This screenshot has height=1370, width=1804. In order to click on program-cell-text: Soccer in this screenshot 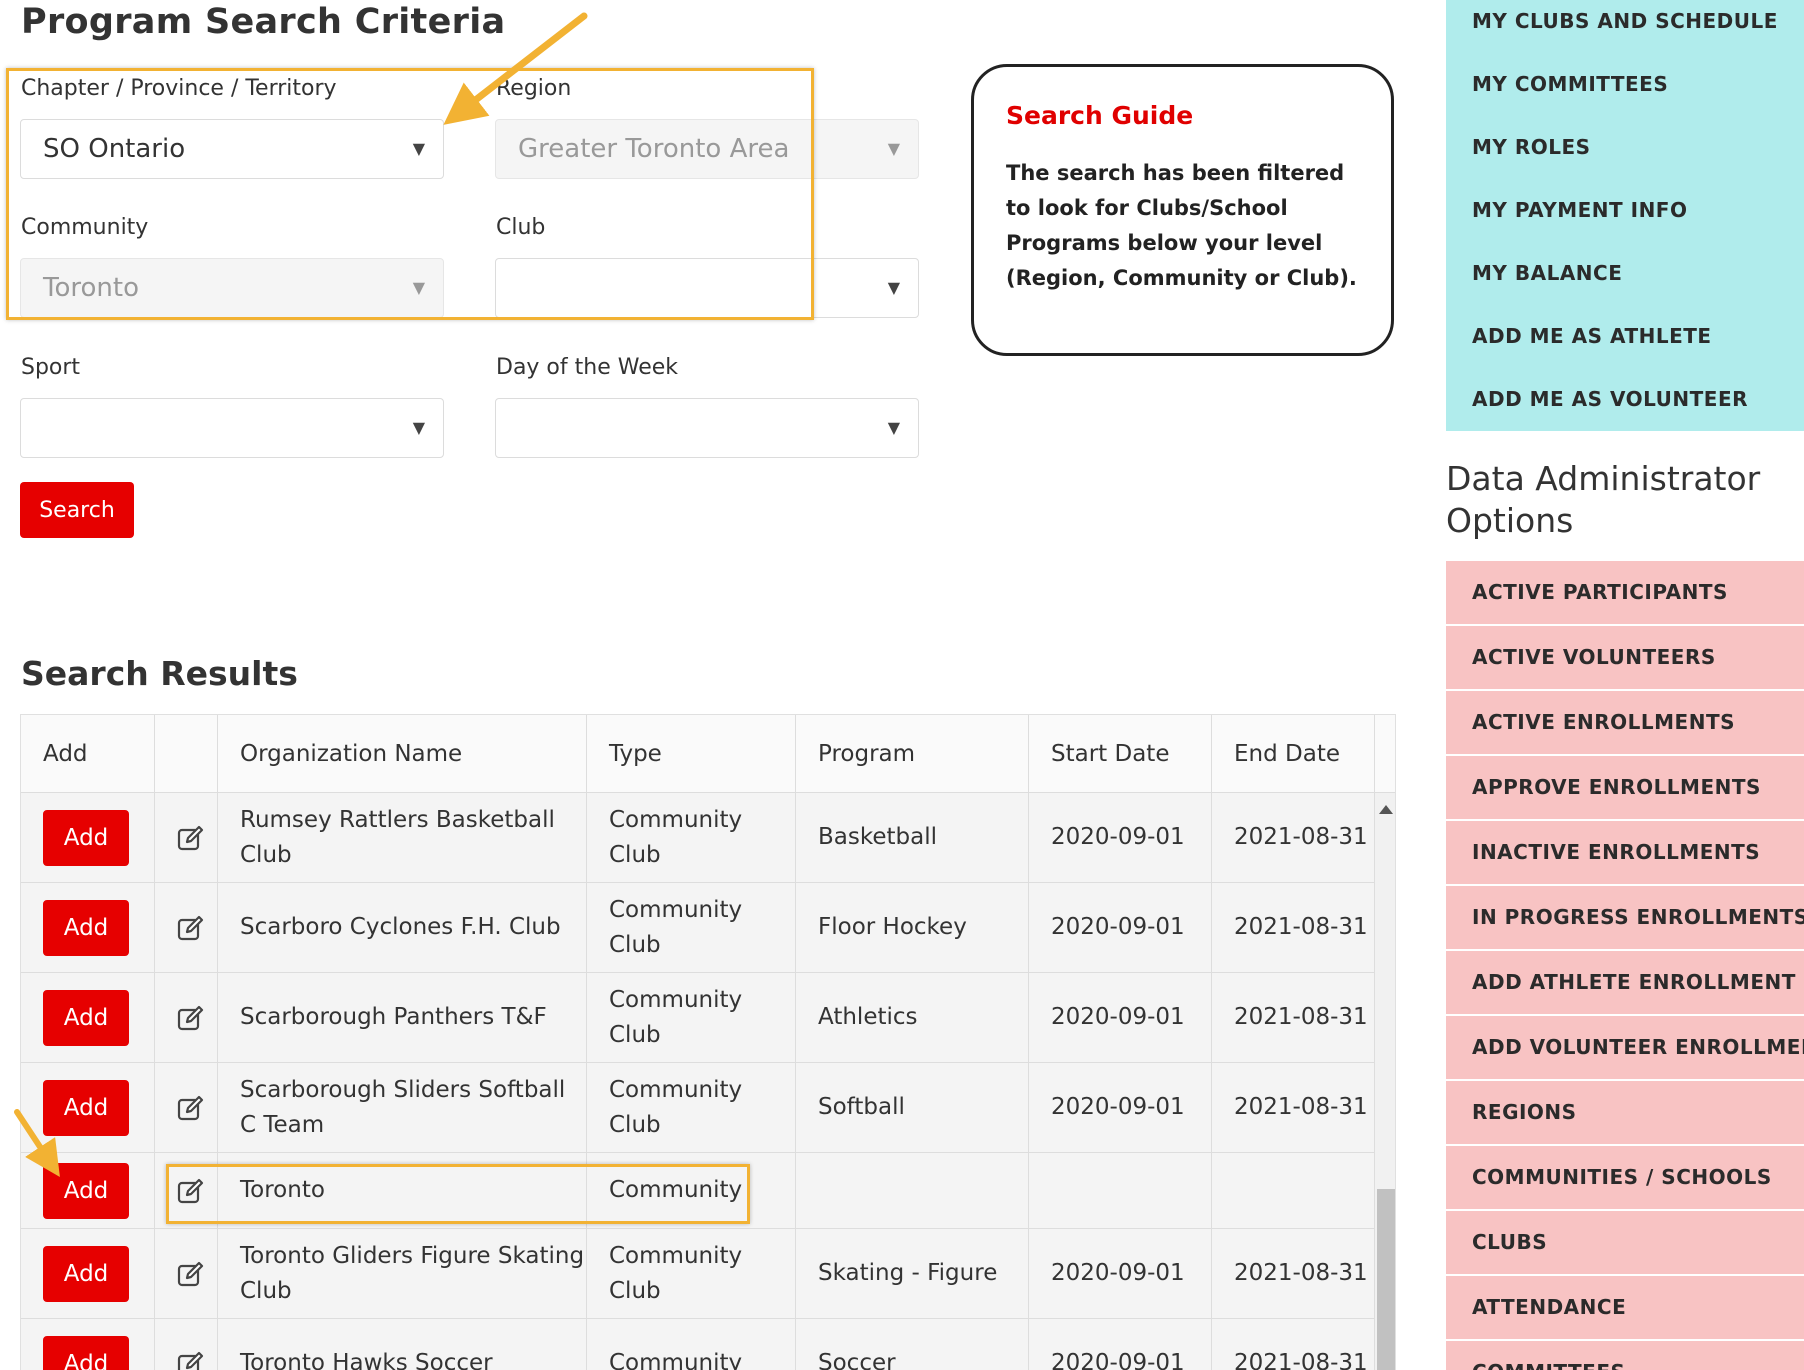, I will do `click(857, 1360)`.